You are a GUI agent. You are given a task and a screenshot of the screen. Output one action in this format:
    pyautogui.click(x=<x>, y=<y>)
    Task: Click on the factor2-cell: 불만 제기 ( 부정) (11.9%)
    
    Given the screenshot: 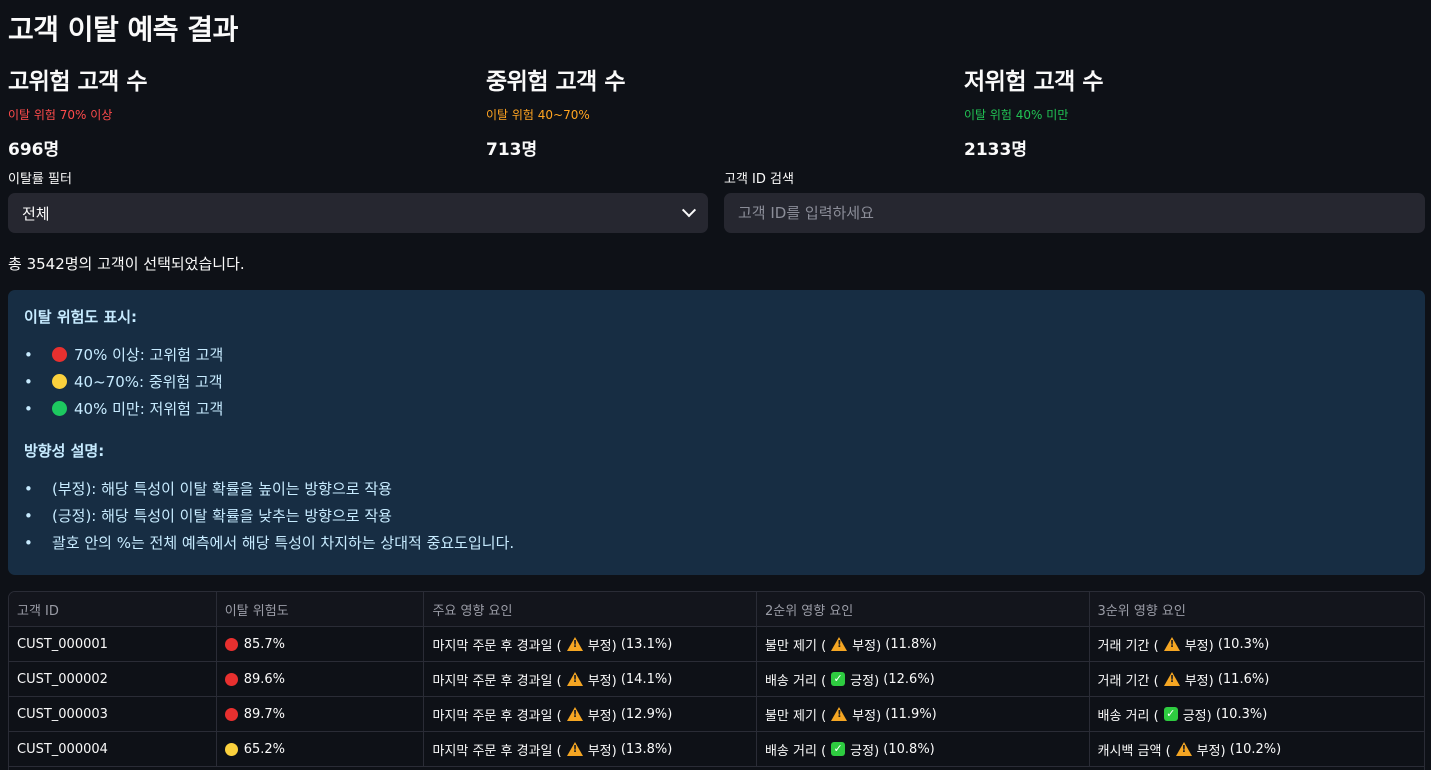 What is the action you would take?
    pyautogui.click(x=923, y=714)
    